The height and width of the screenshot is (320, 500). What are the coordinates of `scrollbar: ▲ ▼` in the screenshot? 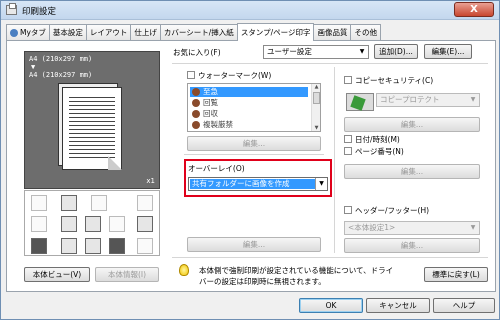 It's located at (315, 107).